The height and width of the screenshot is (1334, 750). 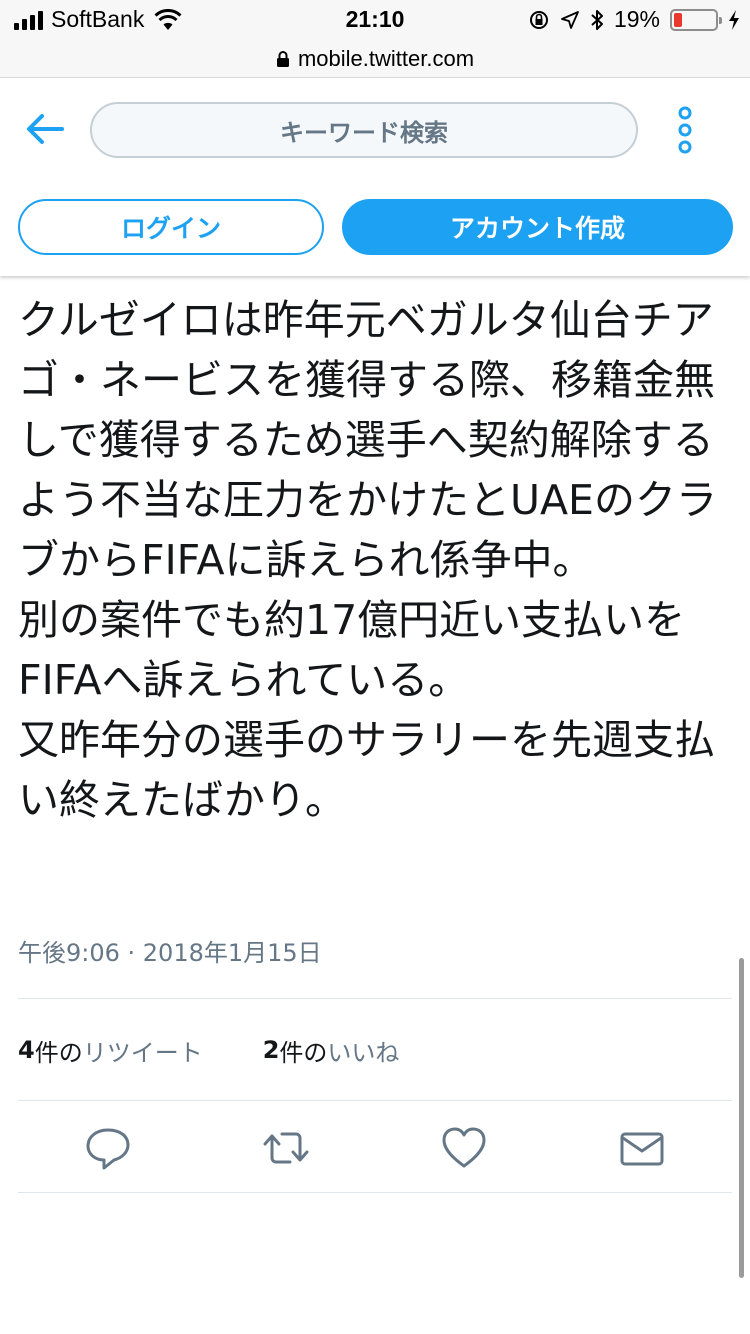 What do you see at coordinates (108, 1148) in the screenshot?
I see `reply-icon` at bounding box center [108, 1148].